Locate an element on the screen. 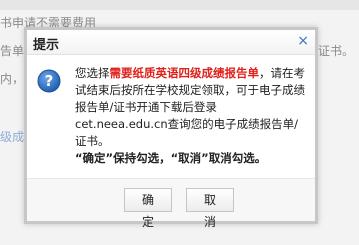 This screenshot has height=245, width=359. message-text-part1: 您选择 is located at coordinates (92, 73).